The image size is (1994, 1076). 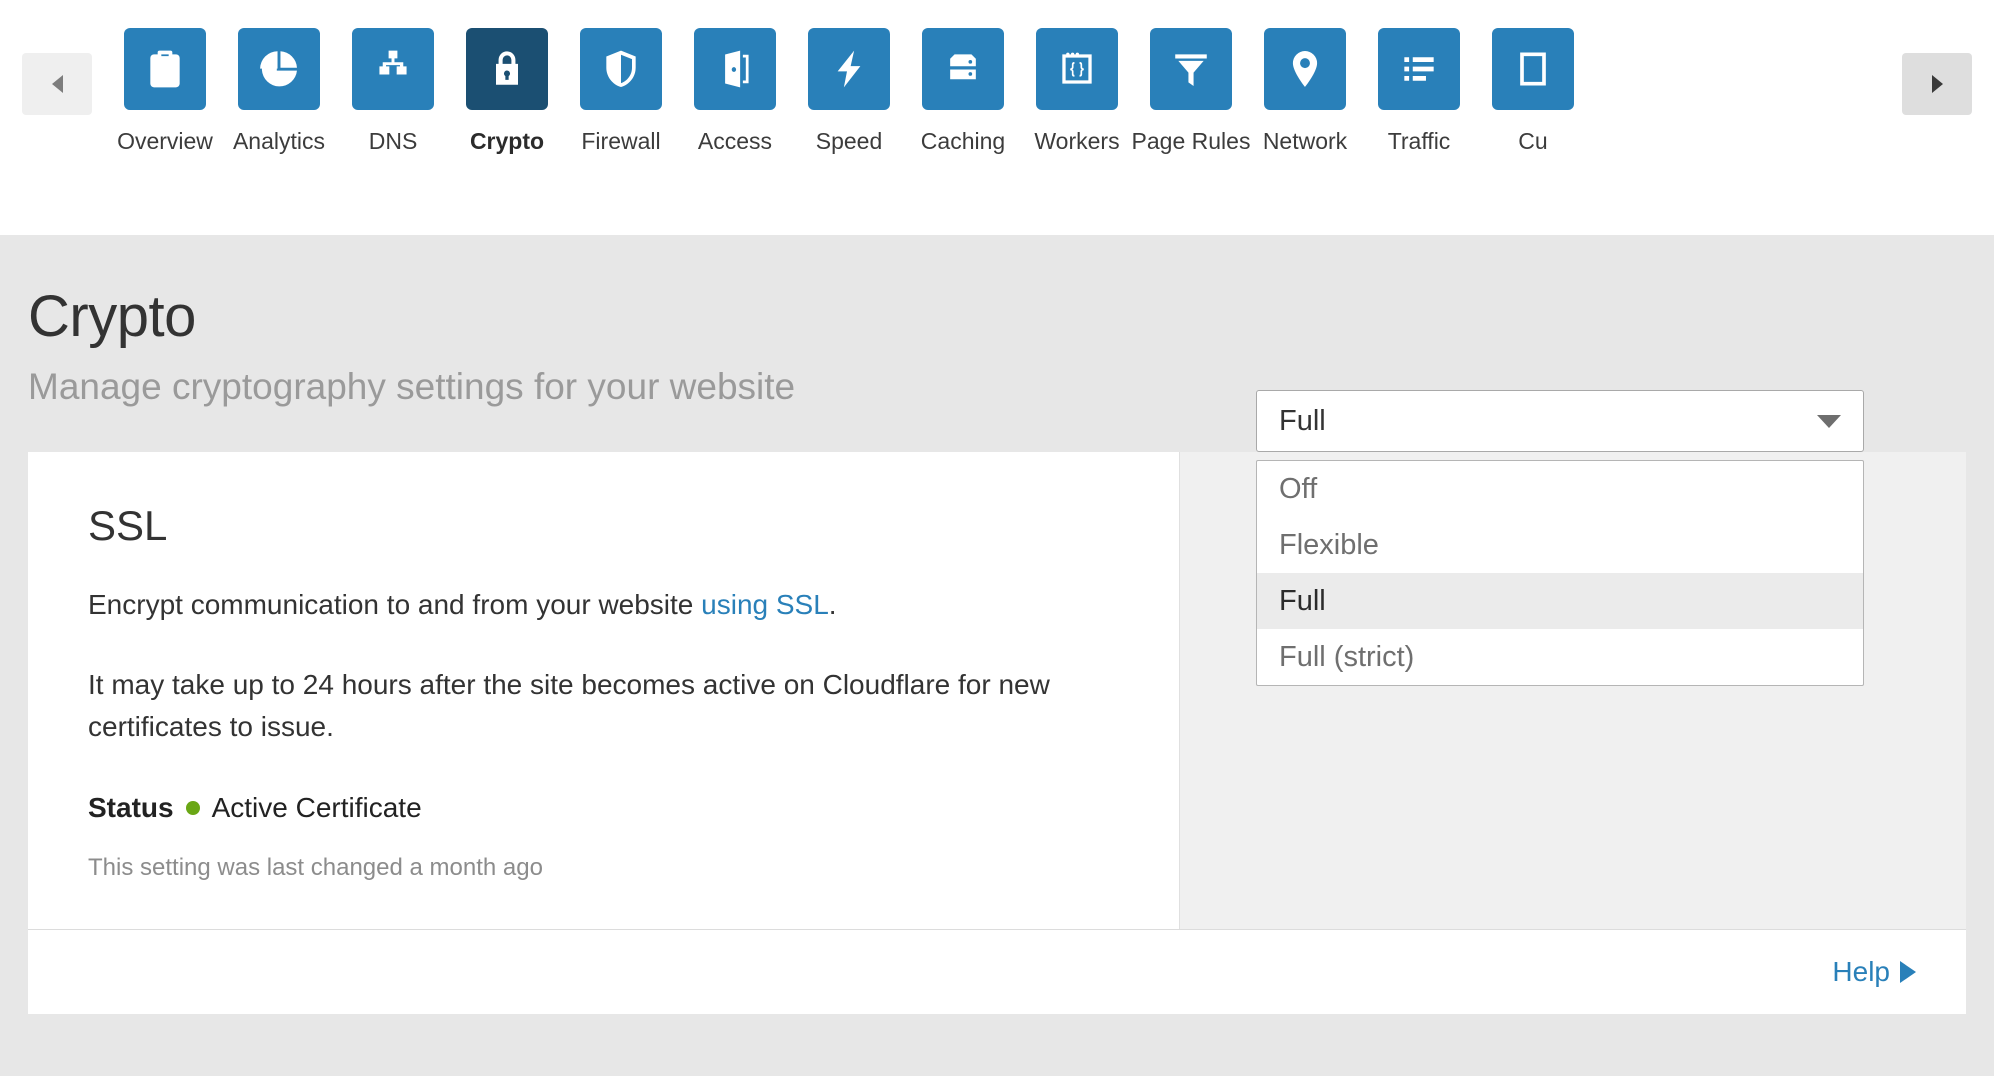 What do you see at coordinates (128, 525) in the screenshot?
I see `ssl-card-heading: SSL` at bounding box center [128, 525].